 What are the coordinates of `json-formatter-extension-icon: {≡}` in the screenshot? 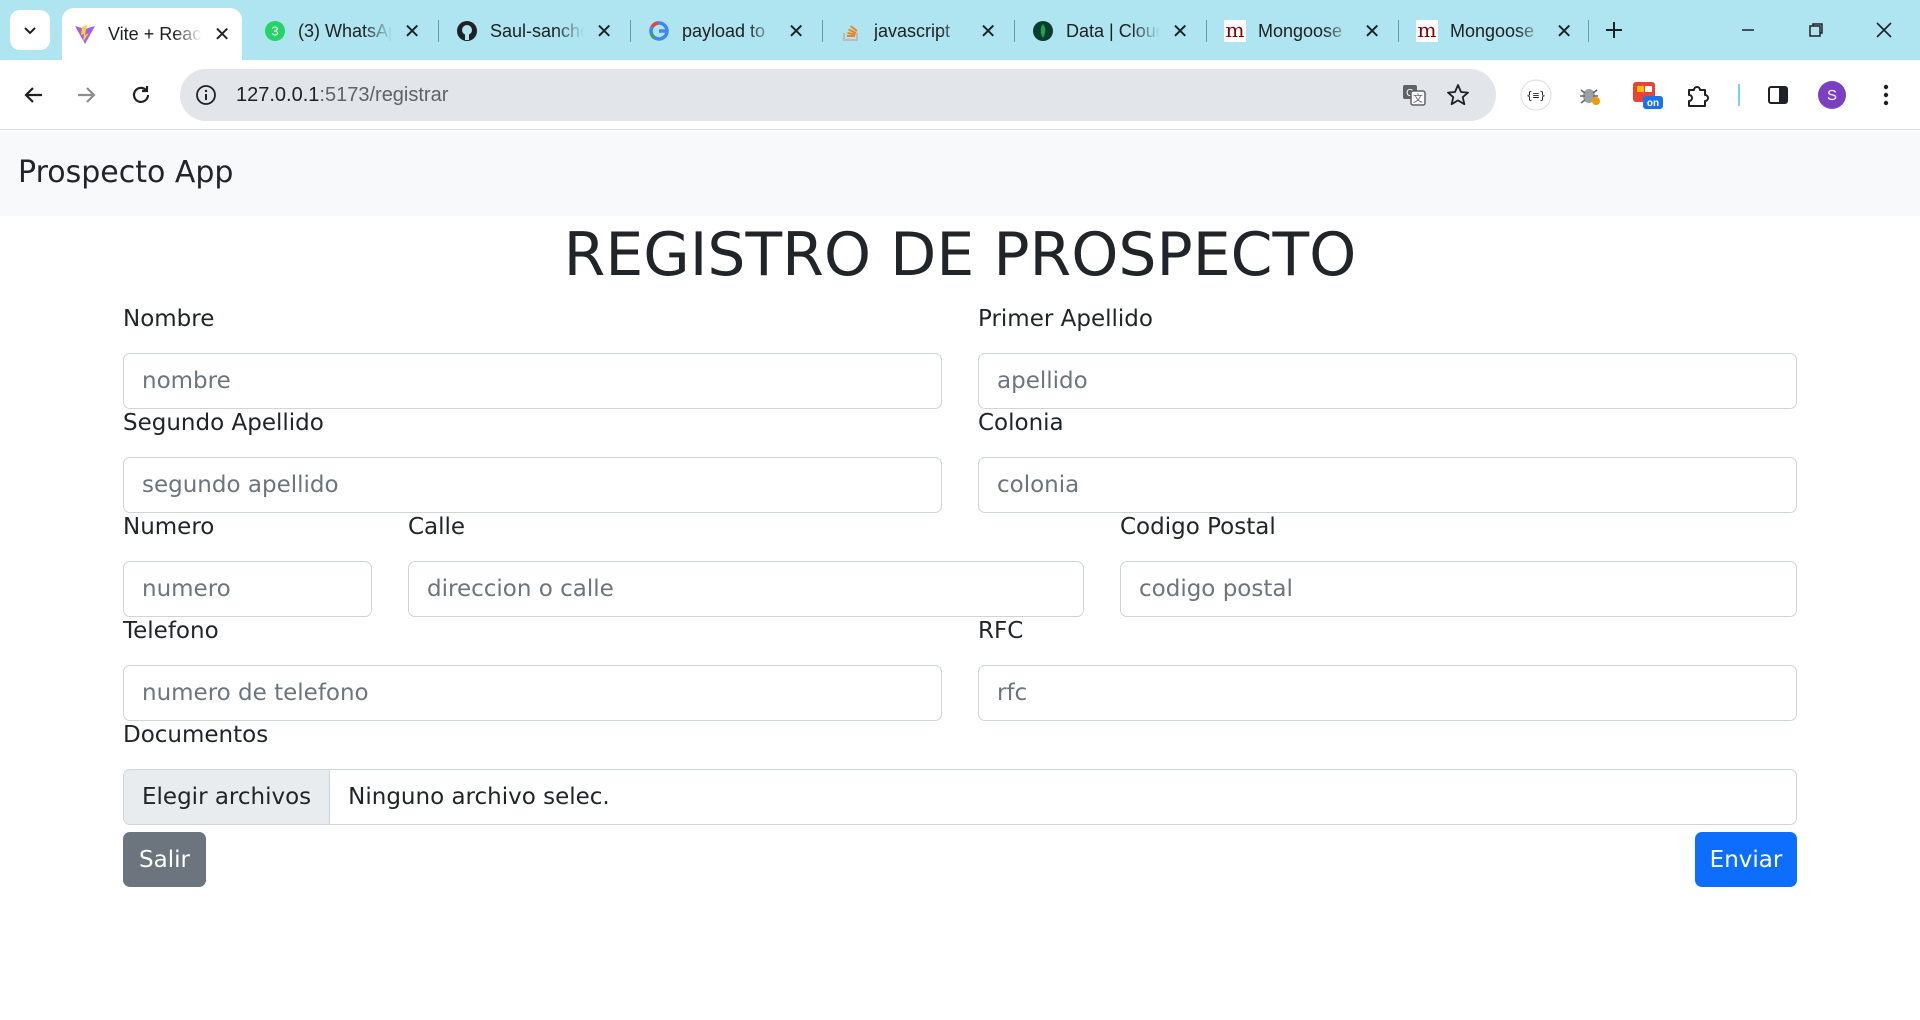 It's located at (1536, 95).